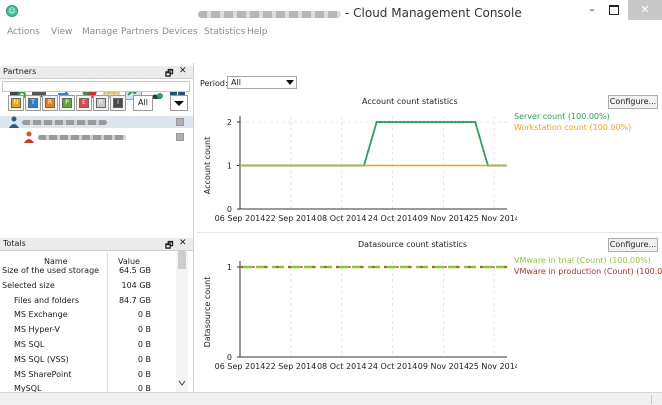 The height and width of the screenshot is (405, 662). I want to click on column-divider, so click(107, 322).